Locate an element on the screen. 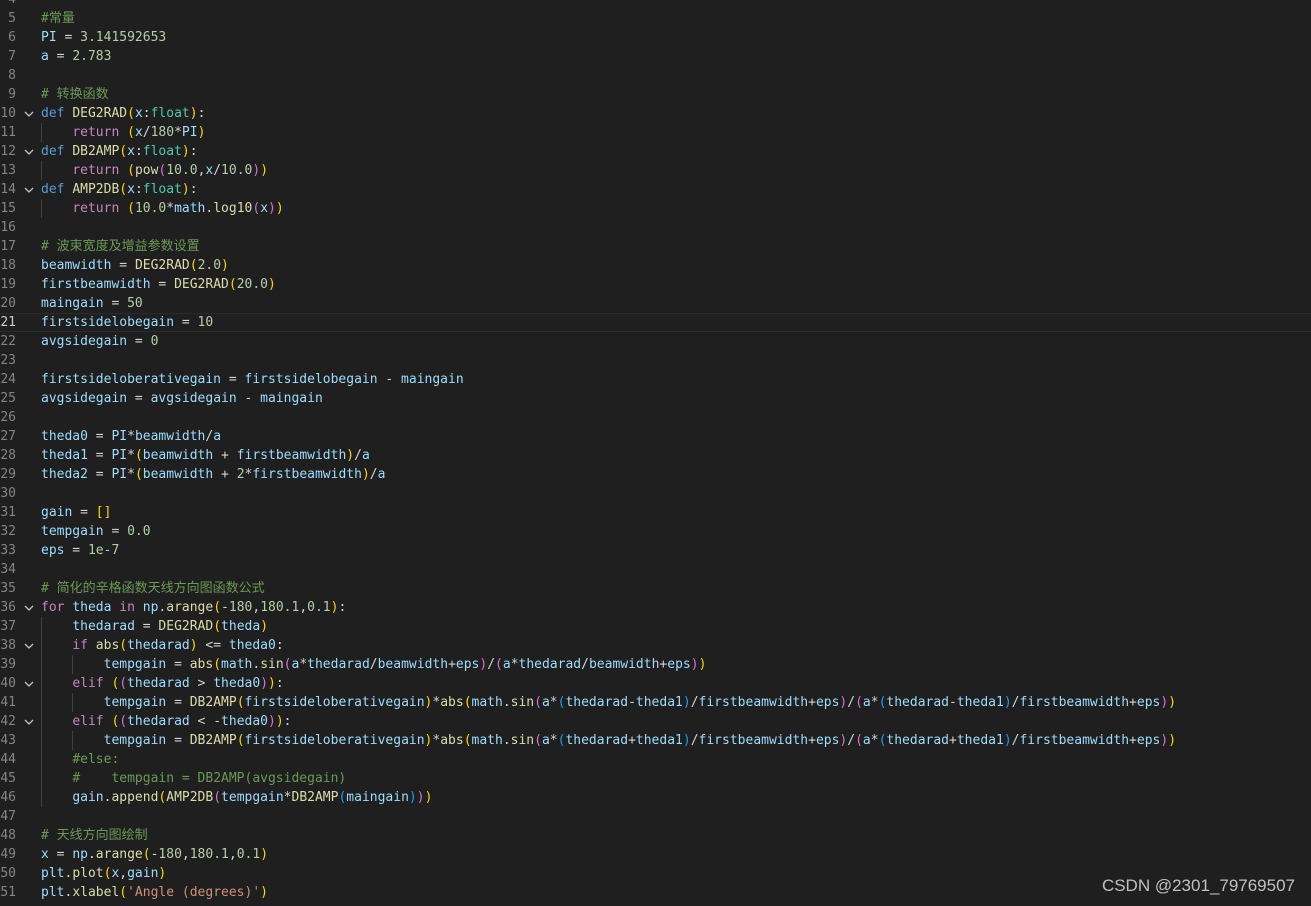 Image resolution: width=1311 pixels, height=906 pixels. code-token: maingain is located at coordinates (377, 797).